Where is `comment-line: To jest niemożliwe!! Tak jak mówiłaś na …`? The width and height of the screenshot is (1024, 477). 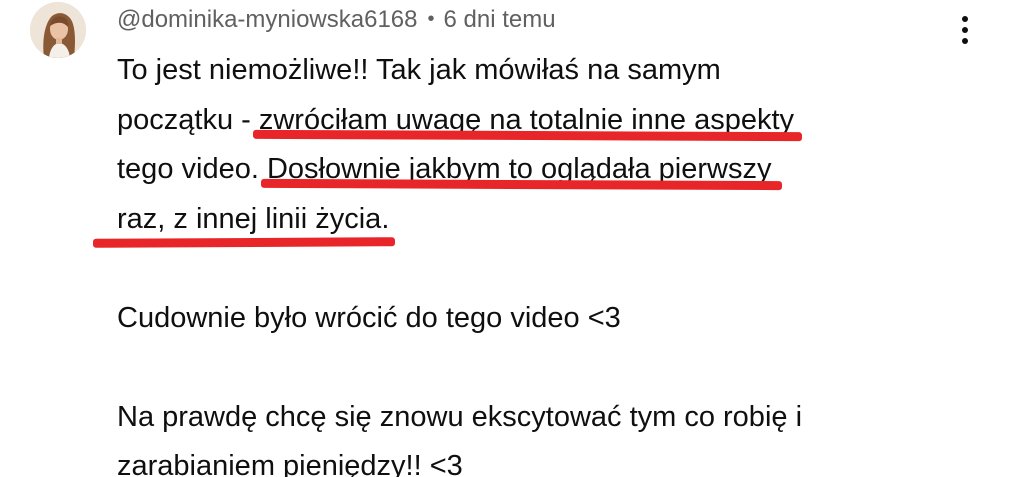
comment-line: To jest niemożliwe!! Tak jak mówiłaś na … is located at coordinates (419, 70).